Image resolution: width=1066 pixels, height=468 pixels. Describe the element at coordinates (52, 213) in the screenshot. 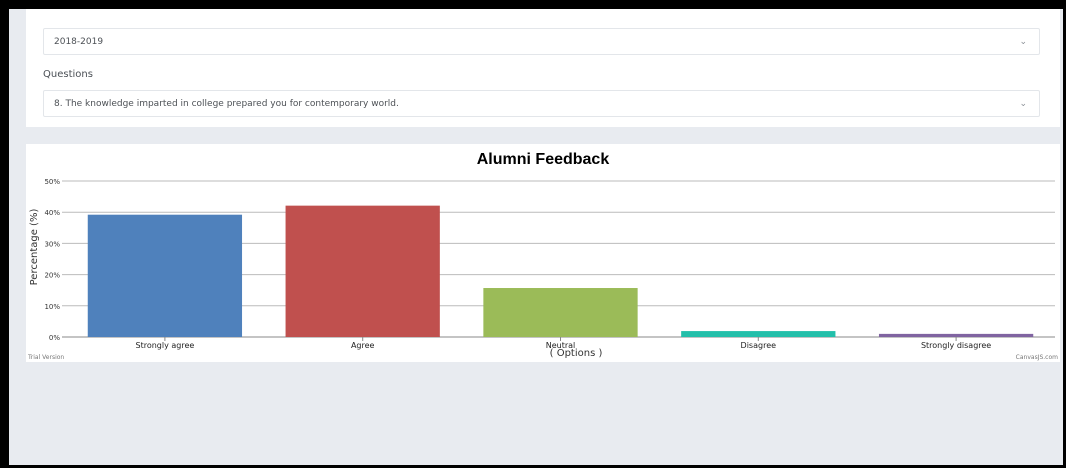

I see `y-tick-label: 40%` at that location.